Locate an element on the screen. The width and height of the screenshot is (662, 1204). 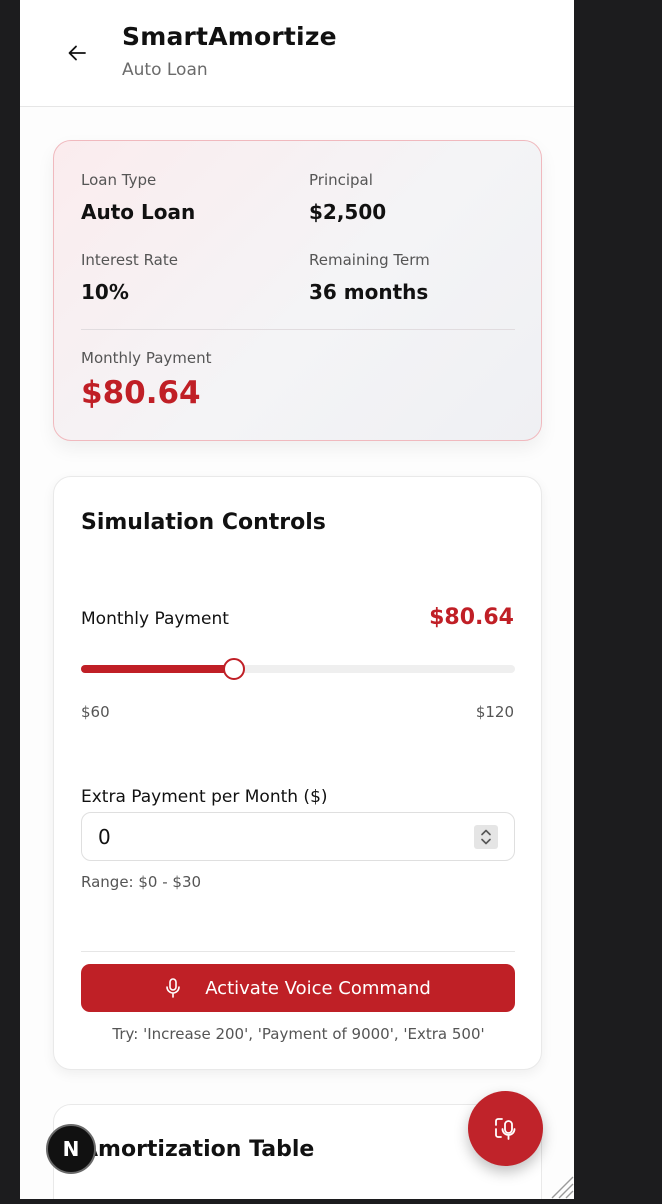
arrow-left-icon is located at coordinates (77, 53).